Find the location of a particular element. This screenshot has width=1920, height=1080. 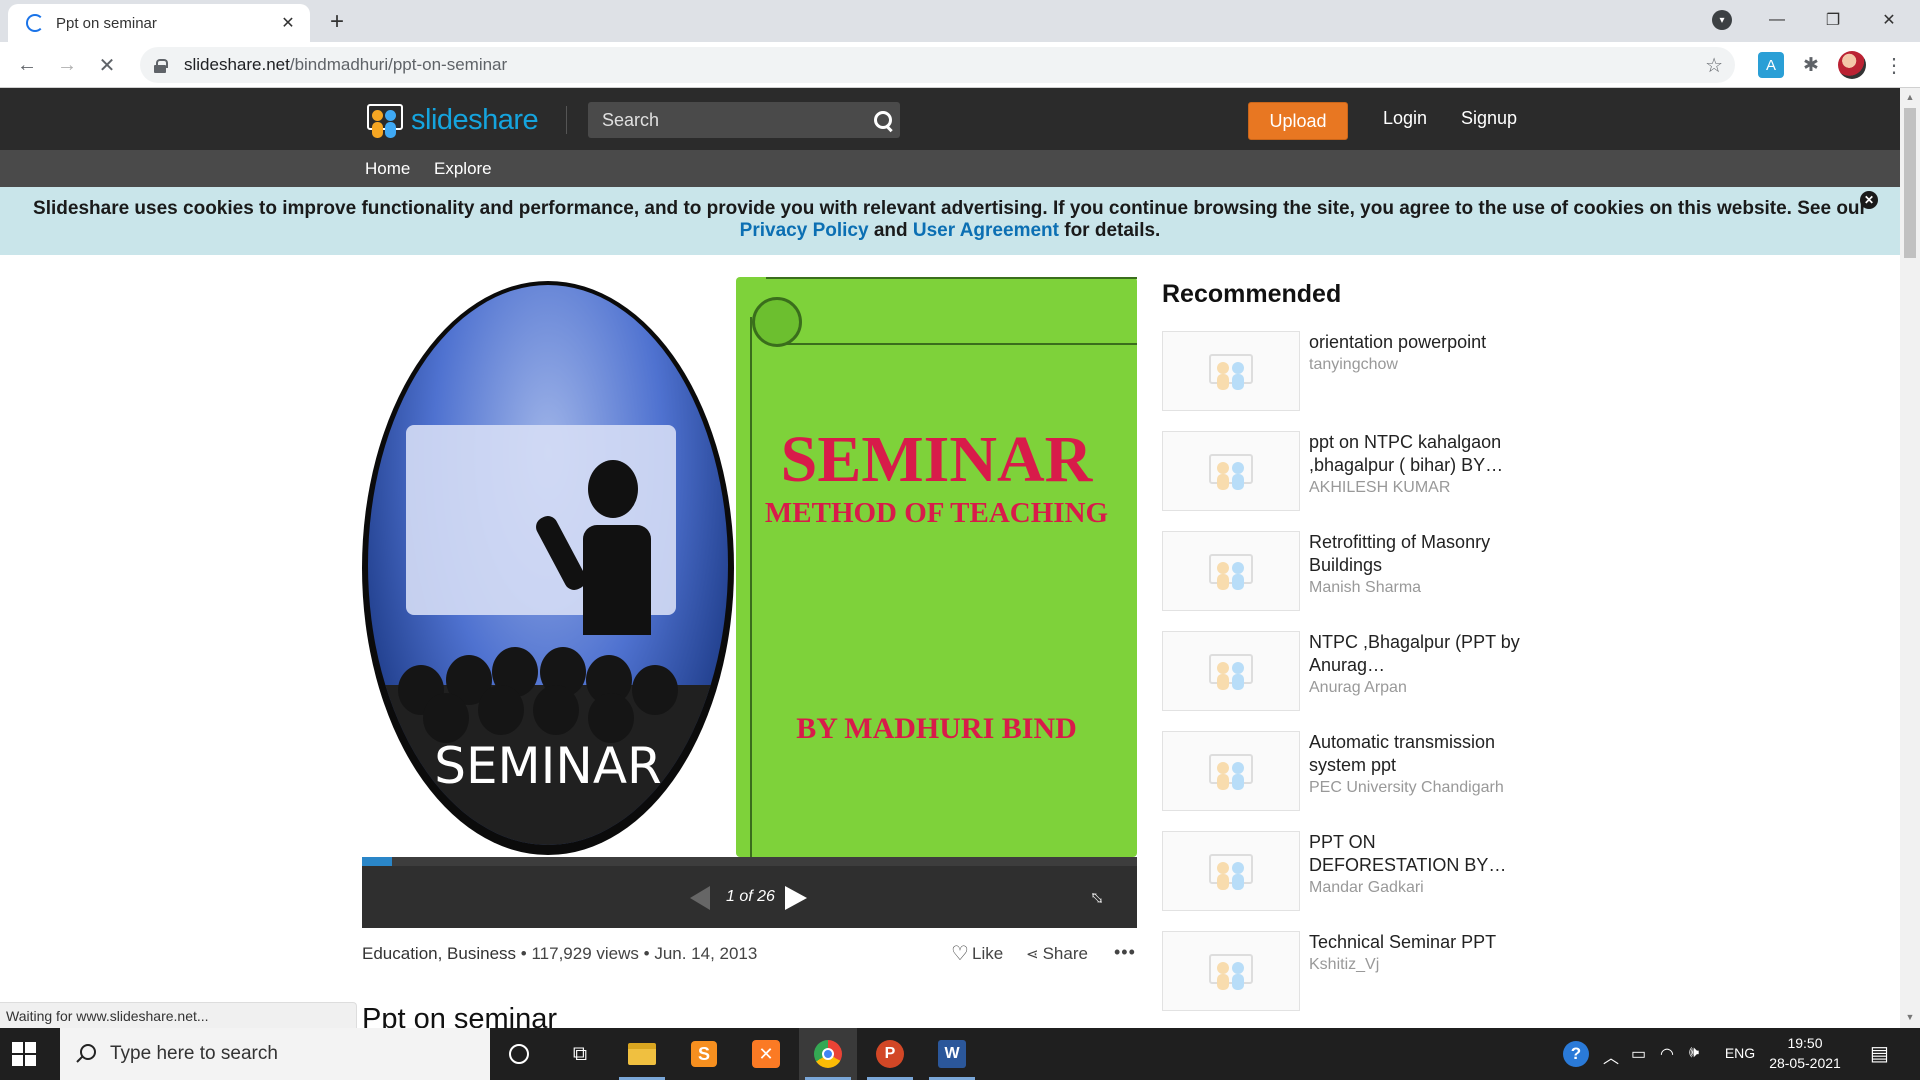

cookie-close-icon: ✕ is located at coordinates (1869, 200).